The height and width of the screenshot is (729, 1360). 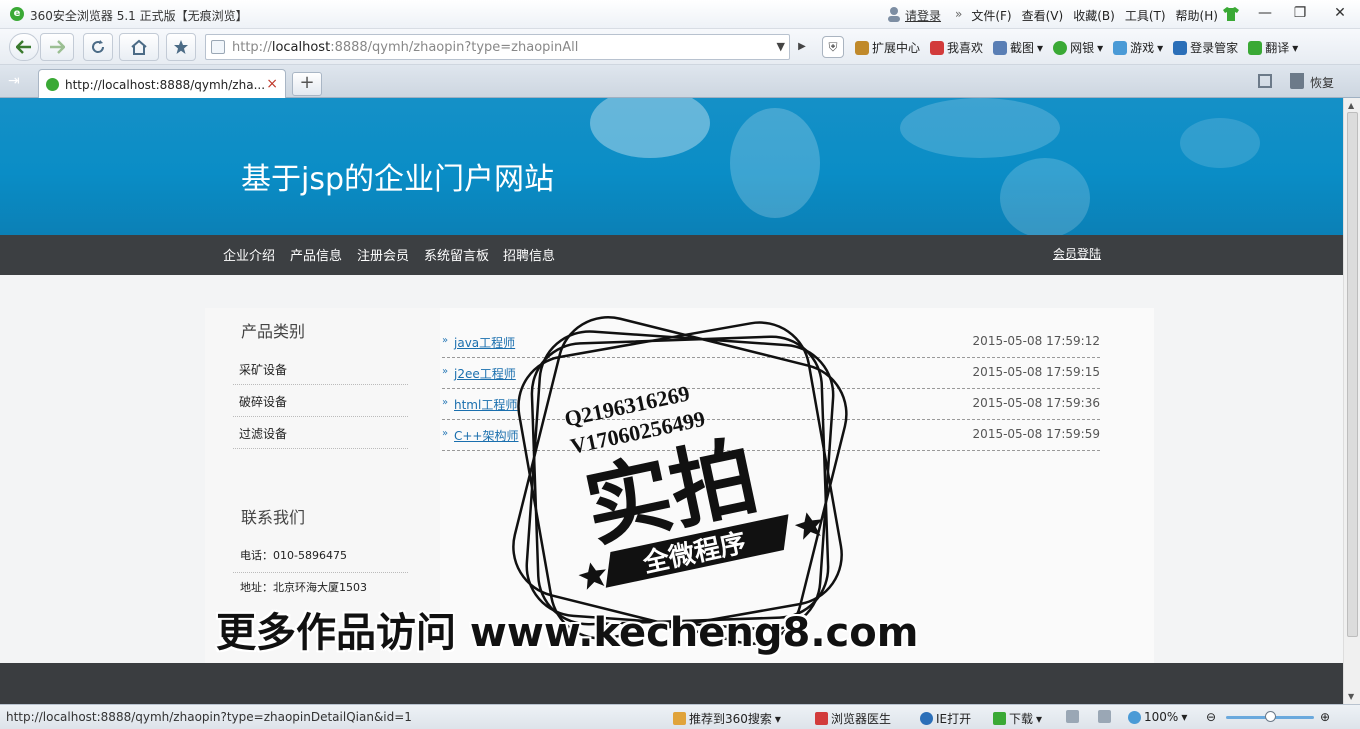 I want to click on job-date: 2015-05-08 17:59:36, so click(x=1036, y=403).